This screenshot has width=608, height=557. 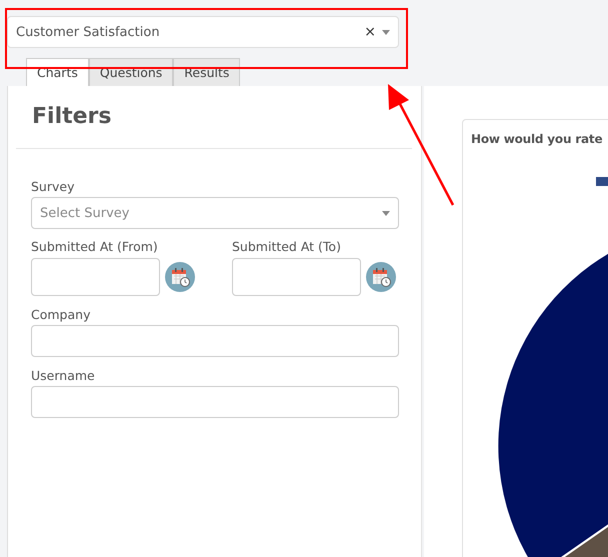 What do you see at coordinates (203, 32) in the screenshot?
I see `survey-combobox: Customer Satisfaction ×` at bounding box center [203, 32].